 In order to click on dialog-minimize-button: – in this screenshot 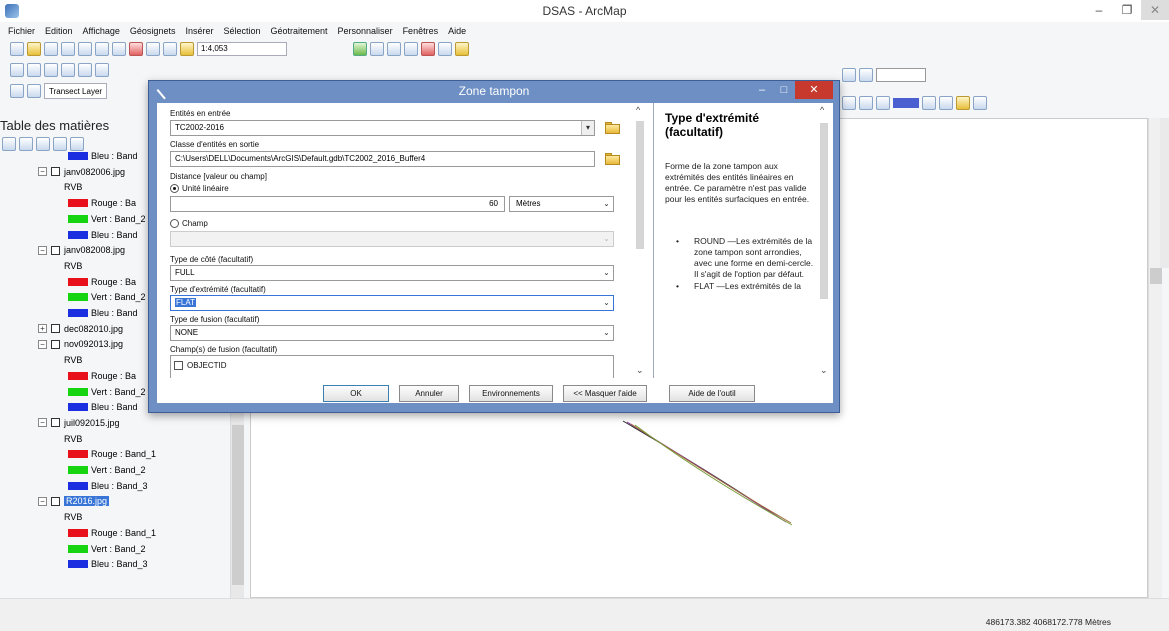, I will do `click(762, 90)`.